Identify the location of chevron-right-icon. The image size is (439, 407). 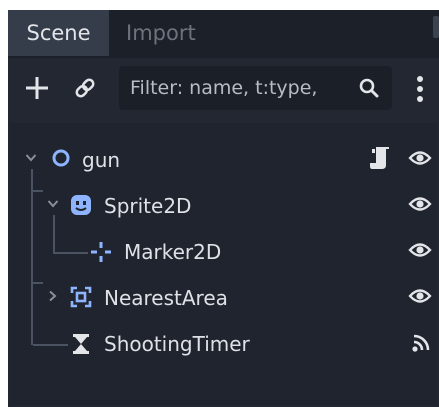
(53, 296).